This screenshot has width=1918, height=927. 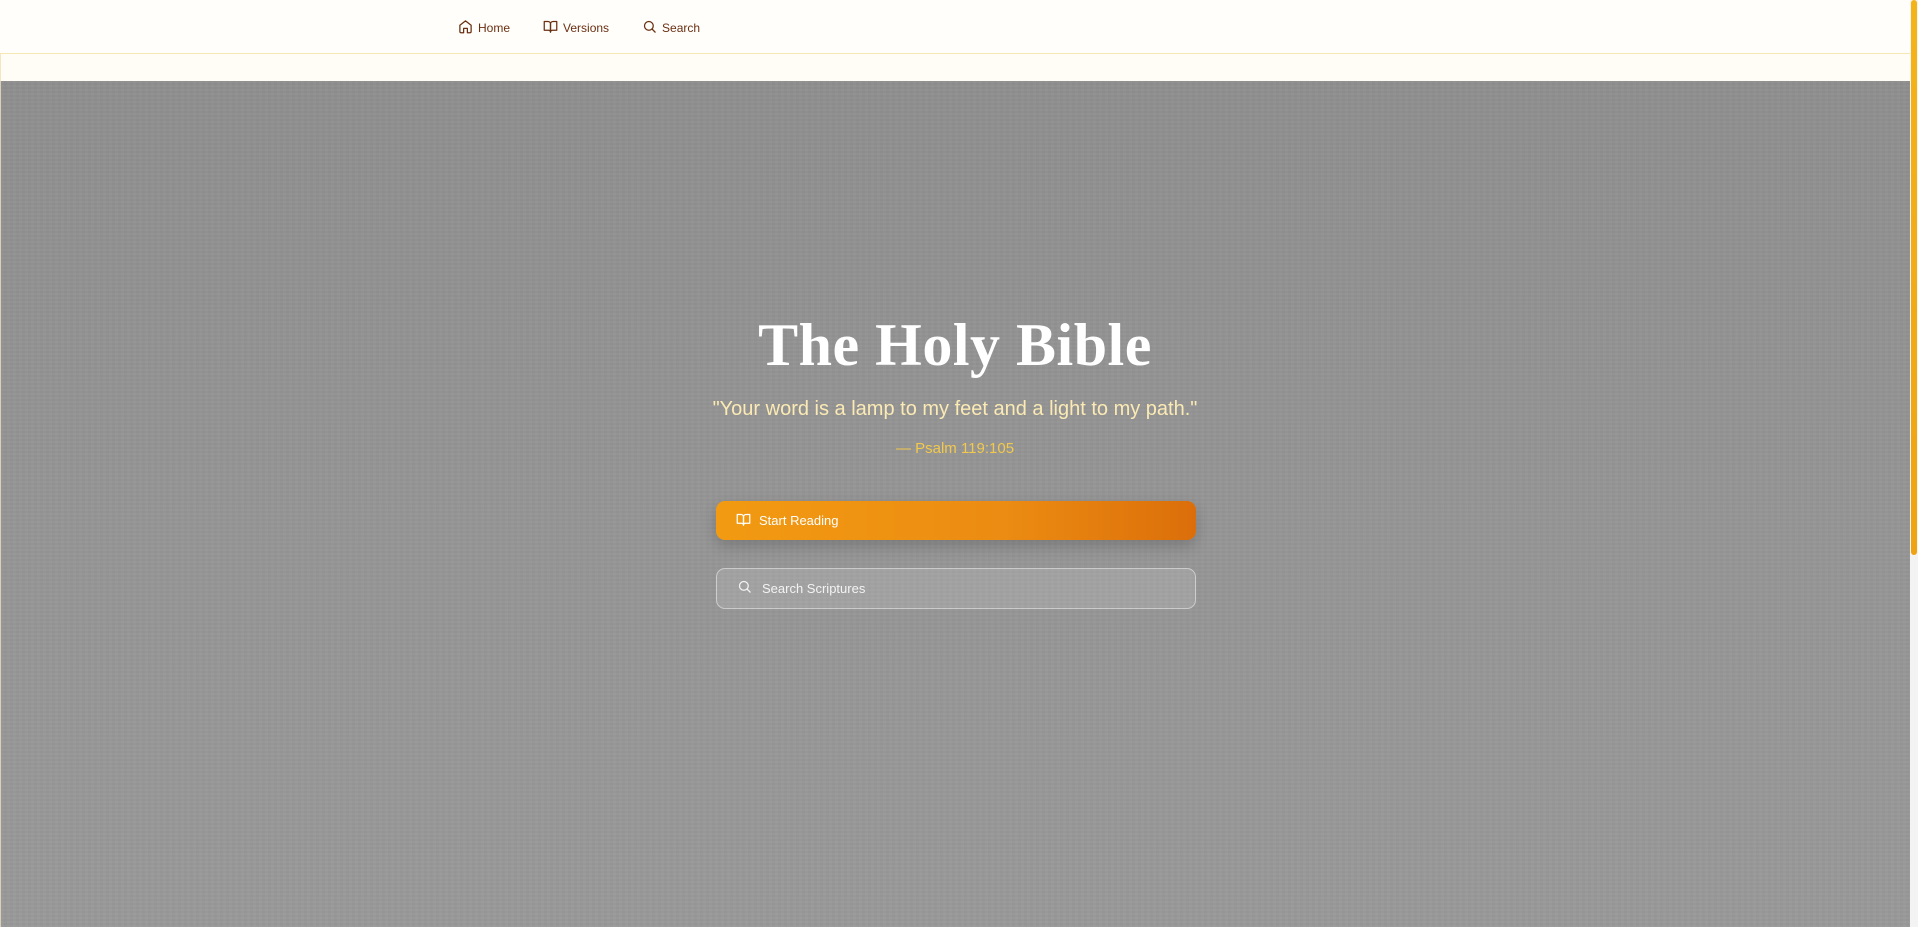 What do you see at coordinates (681, 28) in the screenshot?
I see `nav-item-label: Search` at bounding box center [681, 28].